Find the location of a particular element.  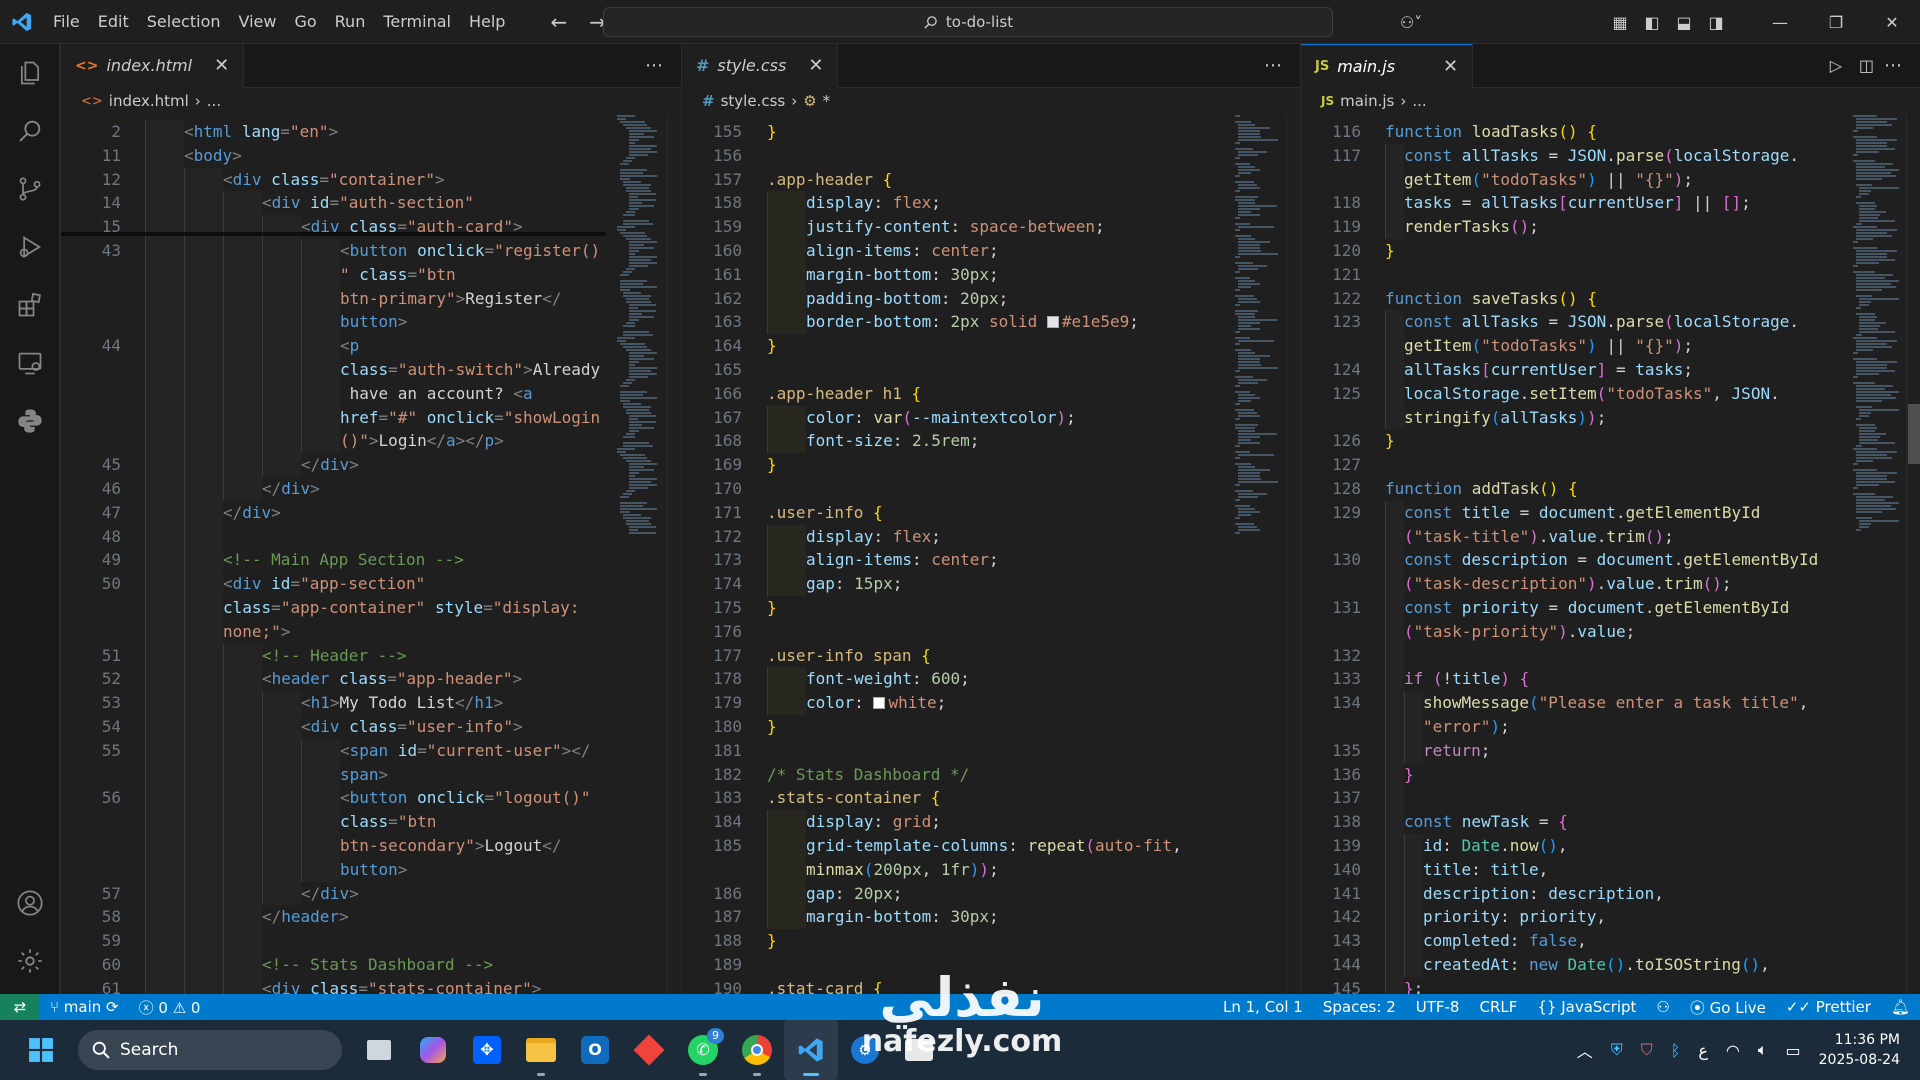

code-line: <h1>My Todo List</h1> is located at coordinates (402, 703).